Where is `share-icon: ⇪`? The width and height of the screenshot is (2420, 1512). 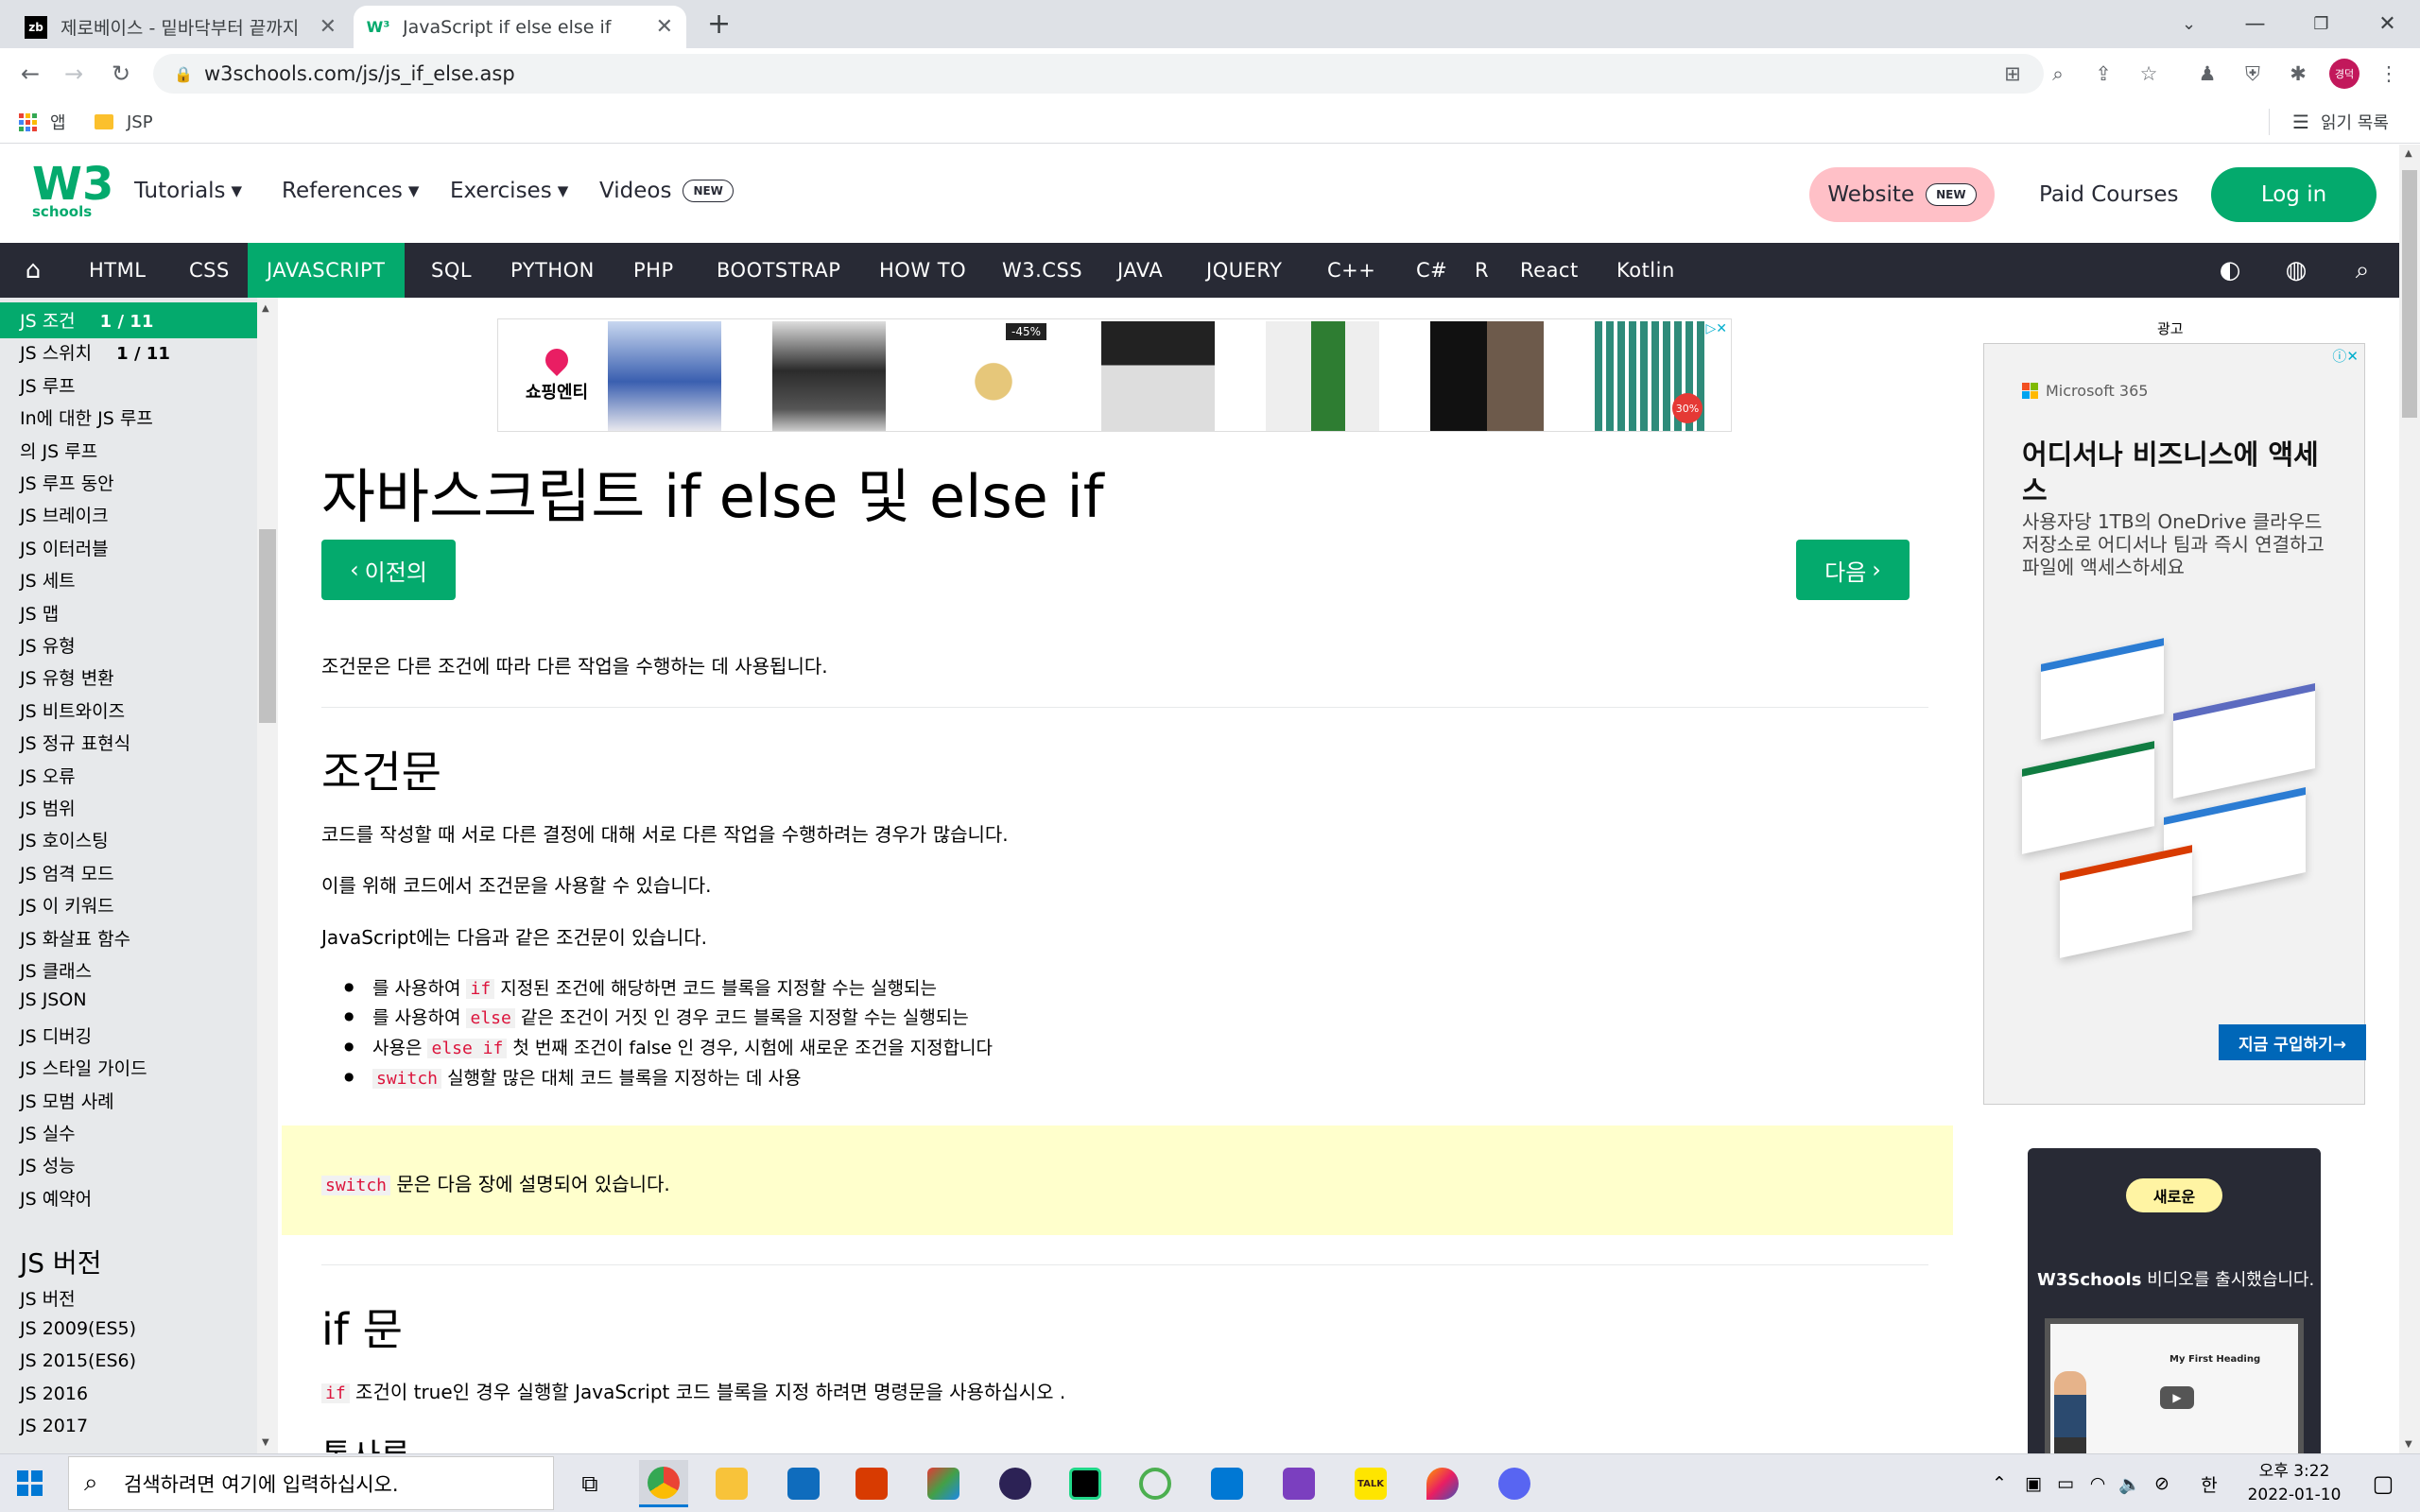
share-icon: ⇪ is located at coordinates (2103, 74).